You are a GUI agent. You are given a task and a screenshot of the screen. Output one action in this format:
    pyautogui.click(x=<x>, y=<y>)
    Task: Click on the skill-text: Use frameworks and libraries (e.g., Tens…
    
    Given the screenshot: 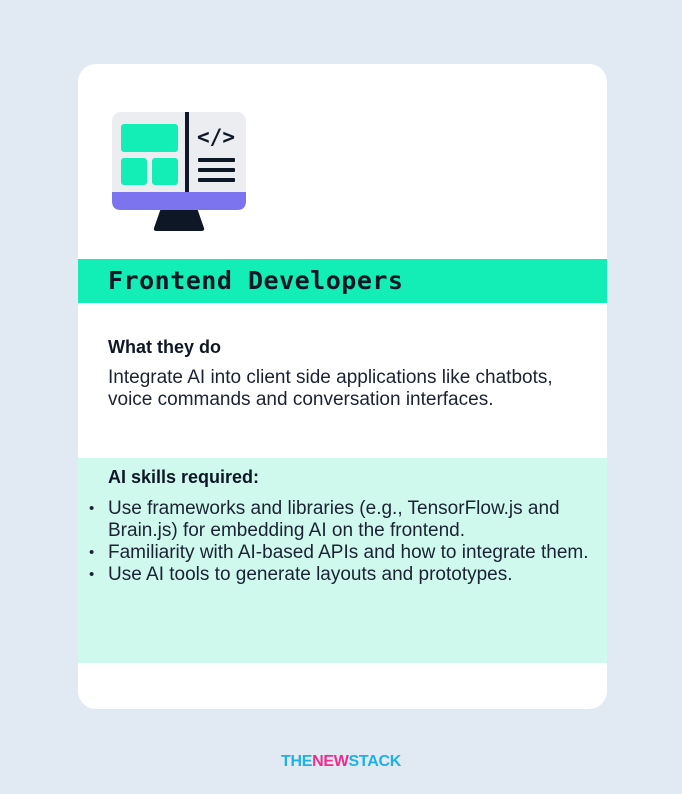 What is the action you would take?
    pyautogui.click(x=334, y=519)
    